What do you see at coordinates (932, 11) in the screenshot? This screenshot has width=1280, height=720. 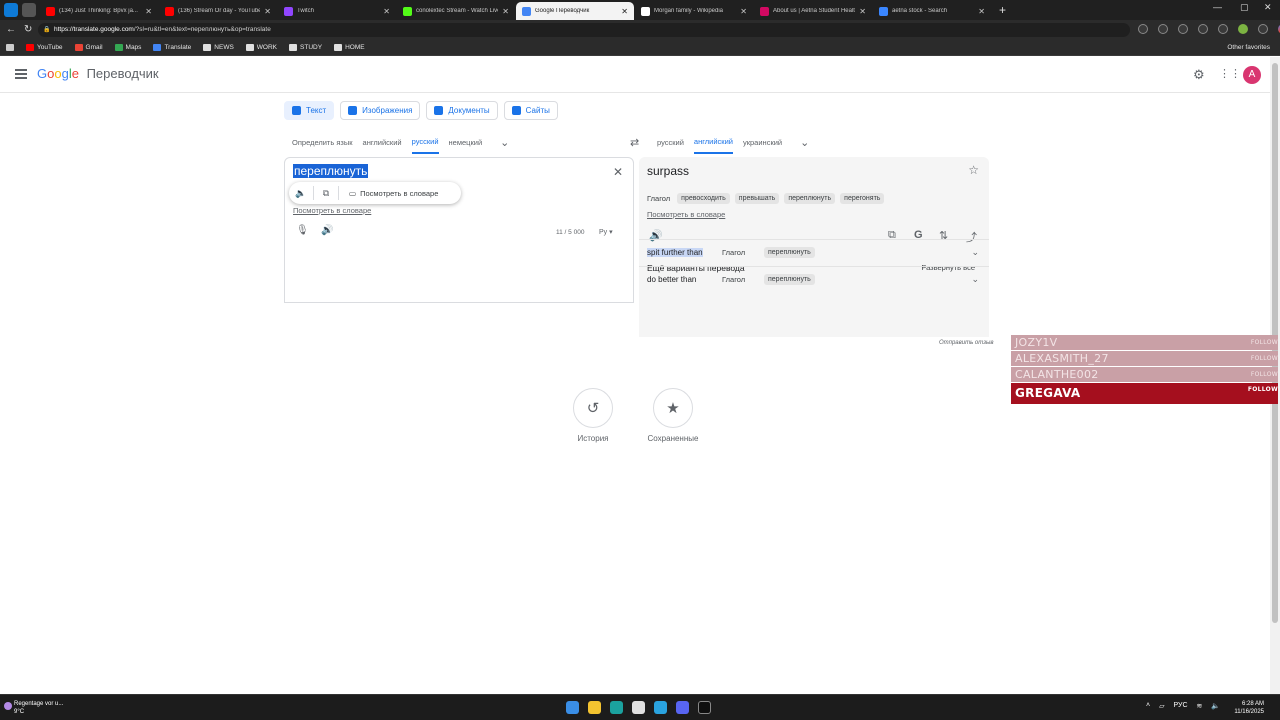 I see `browser-tab: aetna stock - Search ✕` at bounding box center [932, 11].